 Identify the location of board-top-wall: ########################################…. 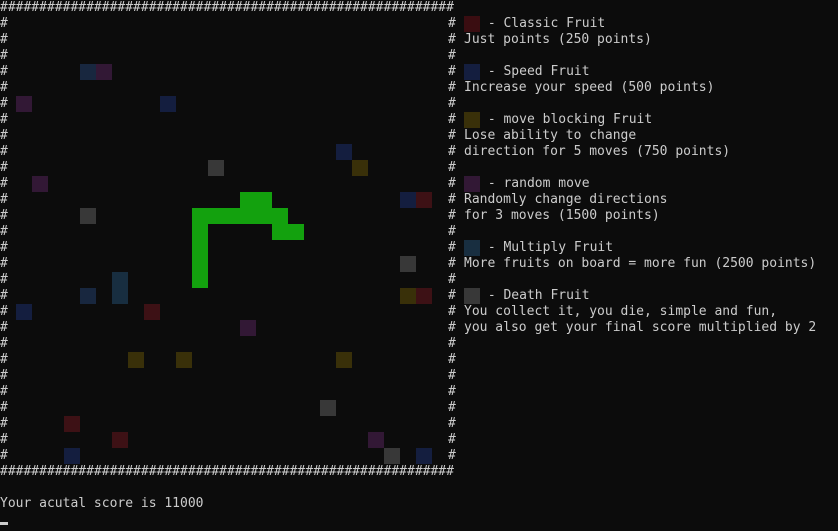
(227, 7).